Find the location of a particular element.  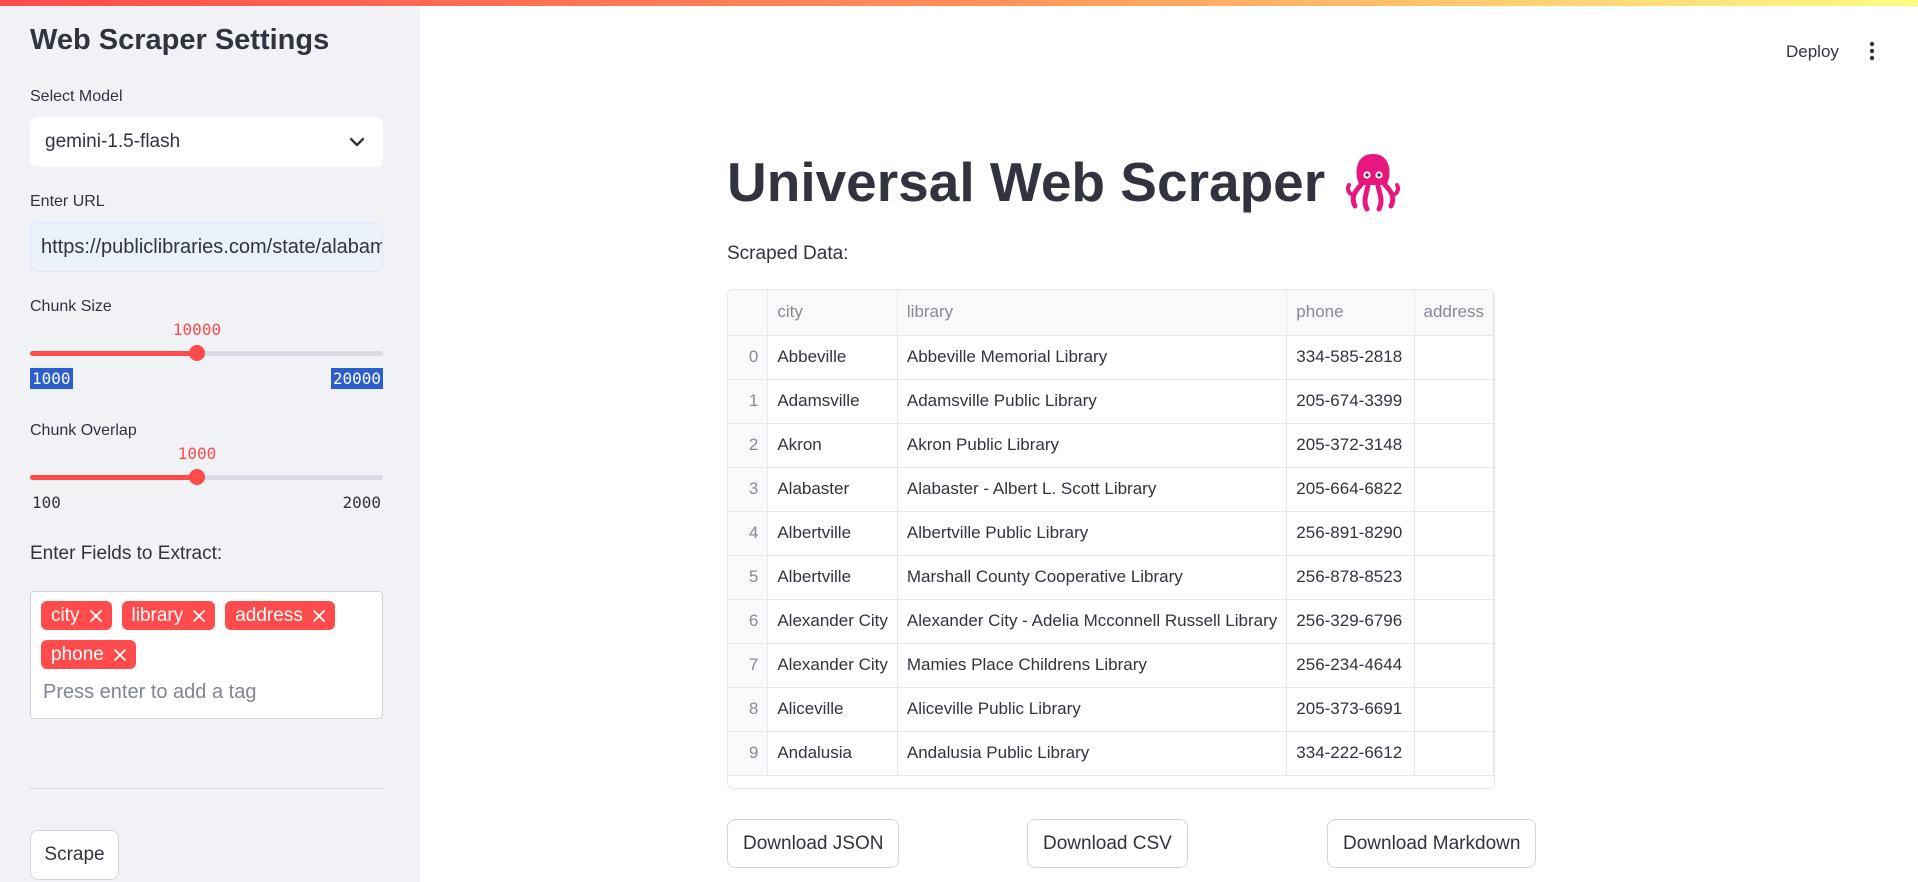

cell-library: Andalusia Public Library is located at coordinates (1092, 753).